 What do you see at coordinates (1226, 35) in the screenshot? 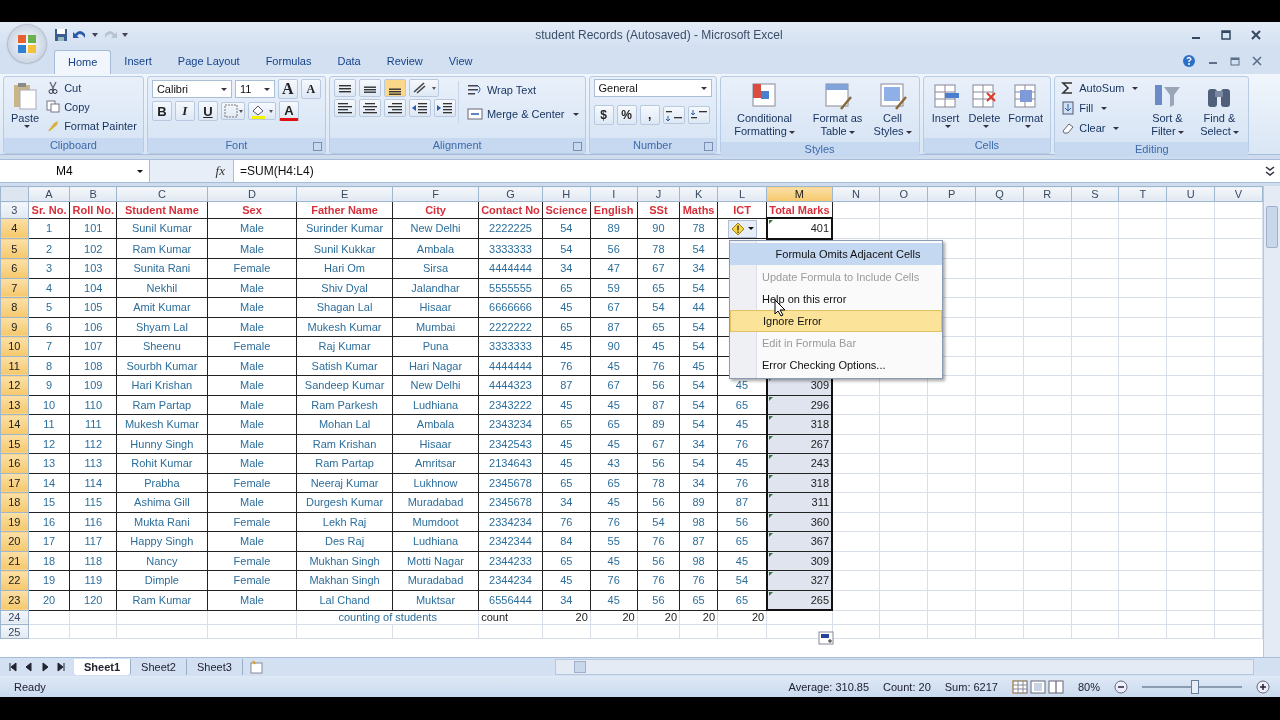
I see `maximize-icon` at bounding box center [1226, 35].